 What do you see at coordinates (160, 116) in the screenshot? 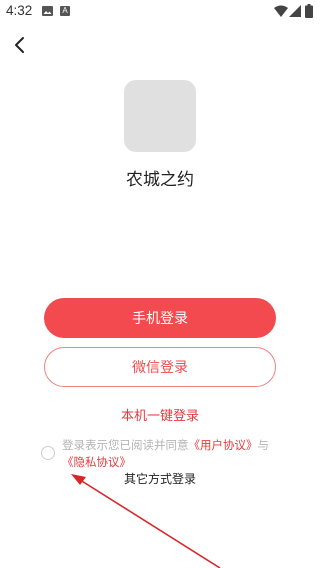
I see `app-logo` at bounding box center [160, 116].